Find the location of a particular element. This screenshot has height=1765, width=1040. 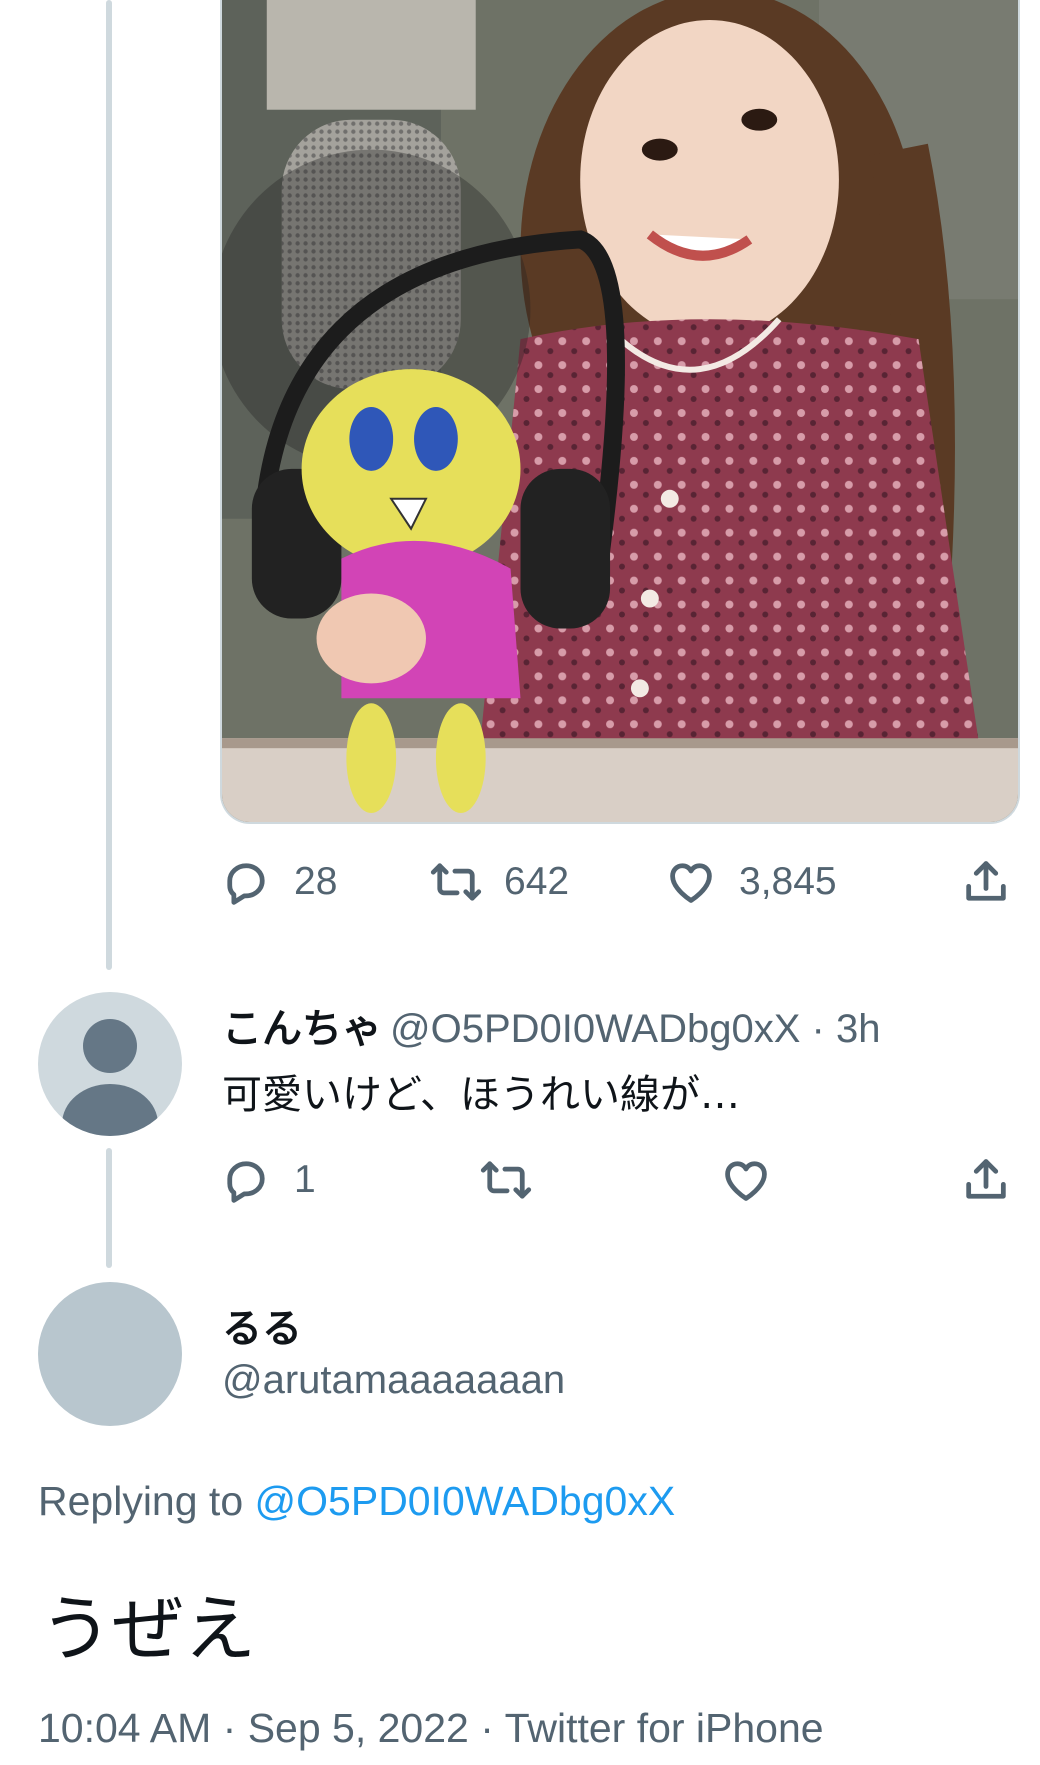

tweet-source: Twitter for iPhone is located at coordinates (664, 1728).